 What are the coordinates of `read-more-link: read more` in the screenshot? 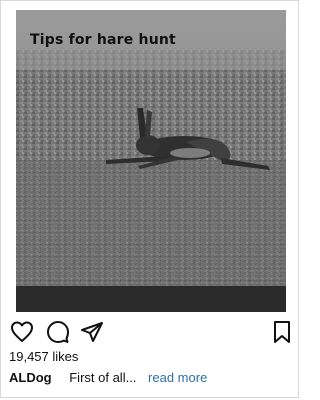 It's located at (177, 377).